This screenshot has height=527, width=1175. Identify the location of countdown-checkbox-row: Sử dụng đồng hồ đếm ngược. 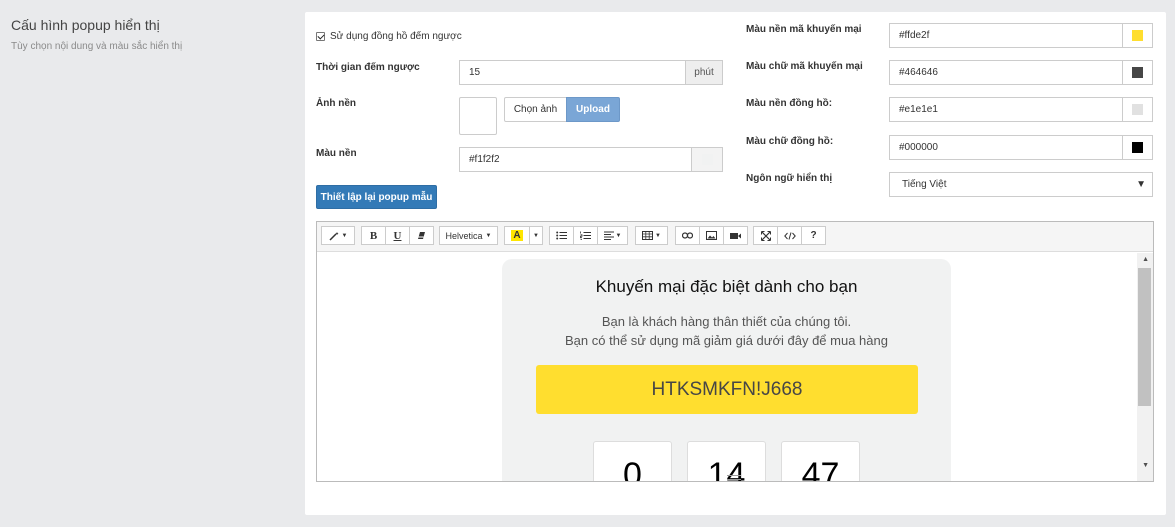
(389, 36).